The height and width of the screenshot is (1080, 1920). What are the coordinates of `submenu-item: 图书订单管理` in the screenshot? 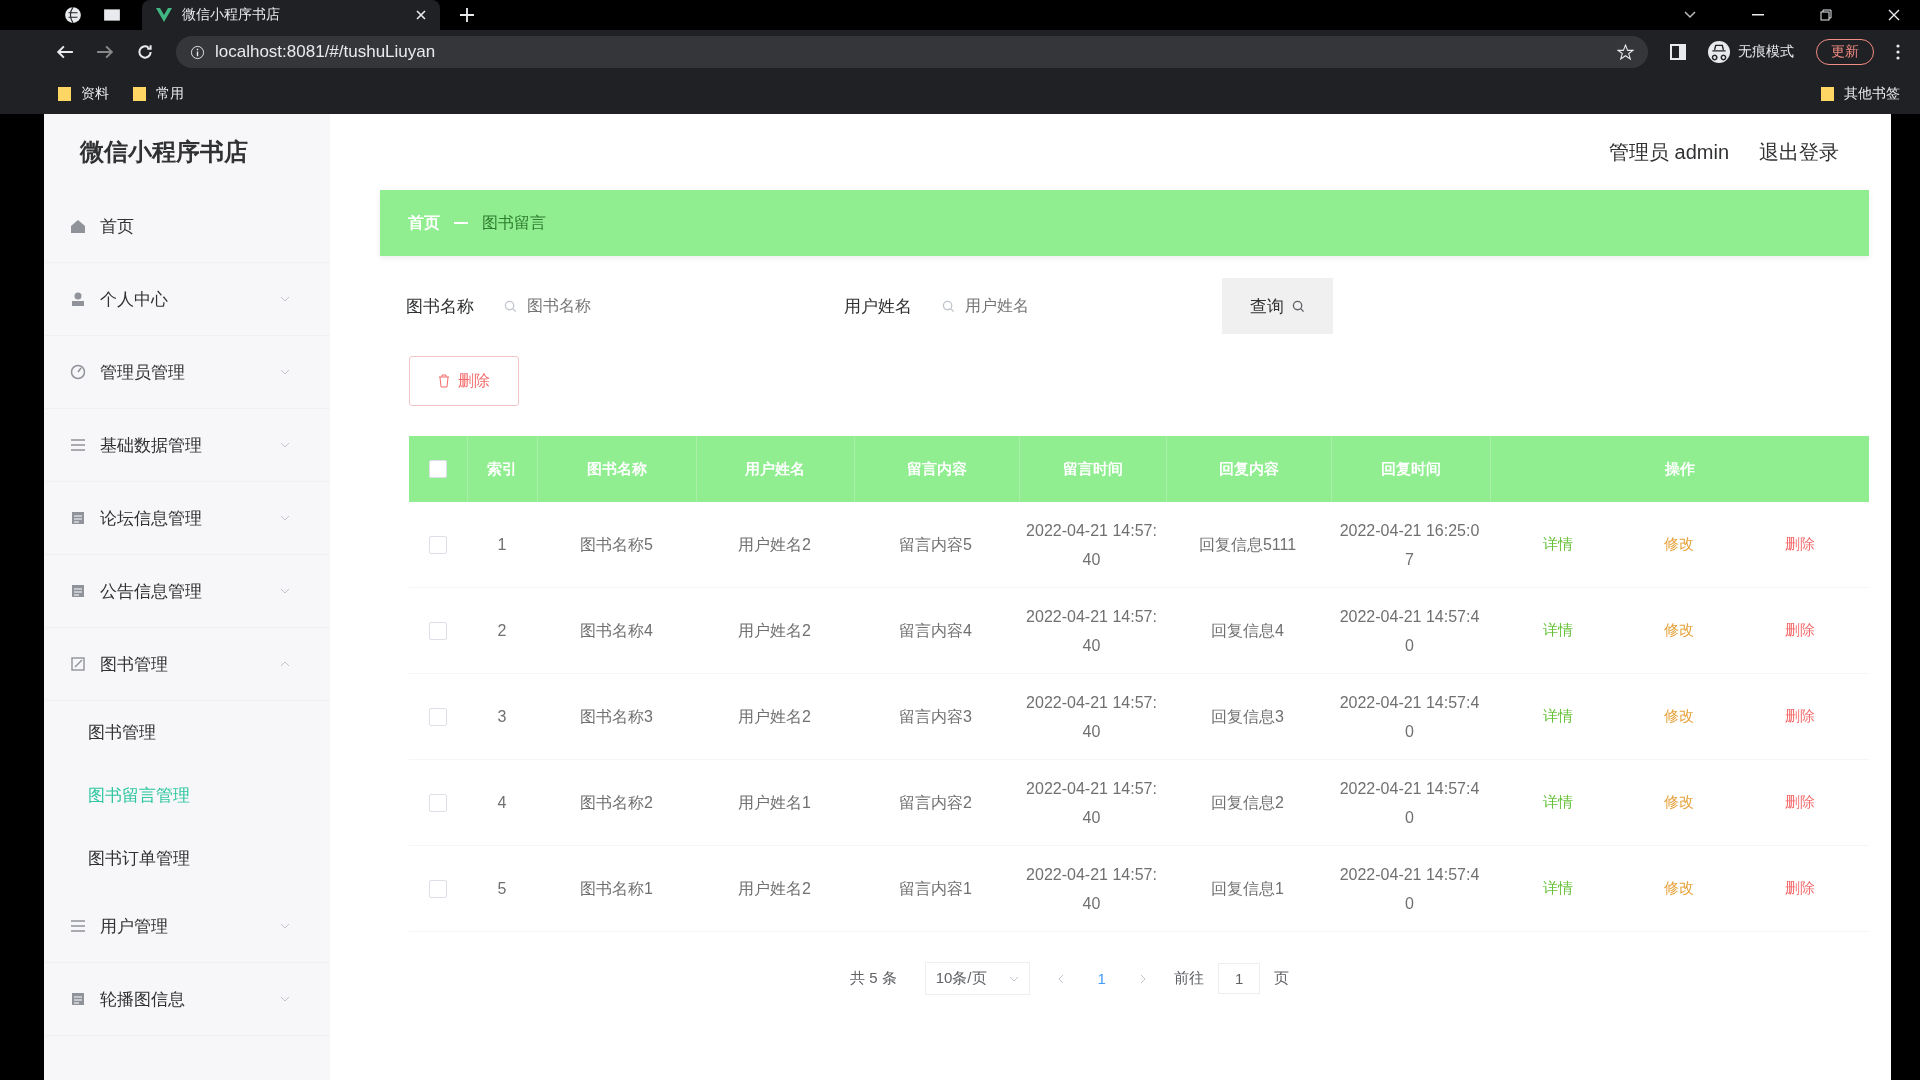 It's located at (187, 858).